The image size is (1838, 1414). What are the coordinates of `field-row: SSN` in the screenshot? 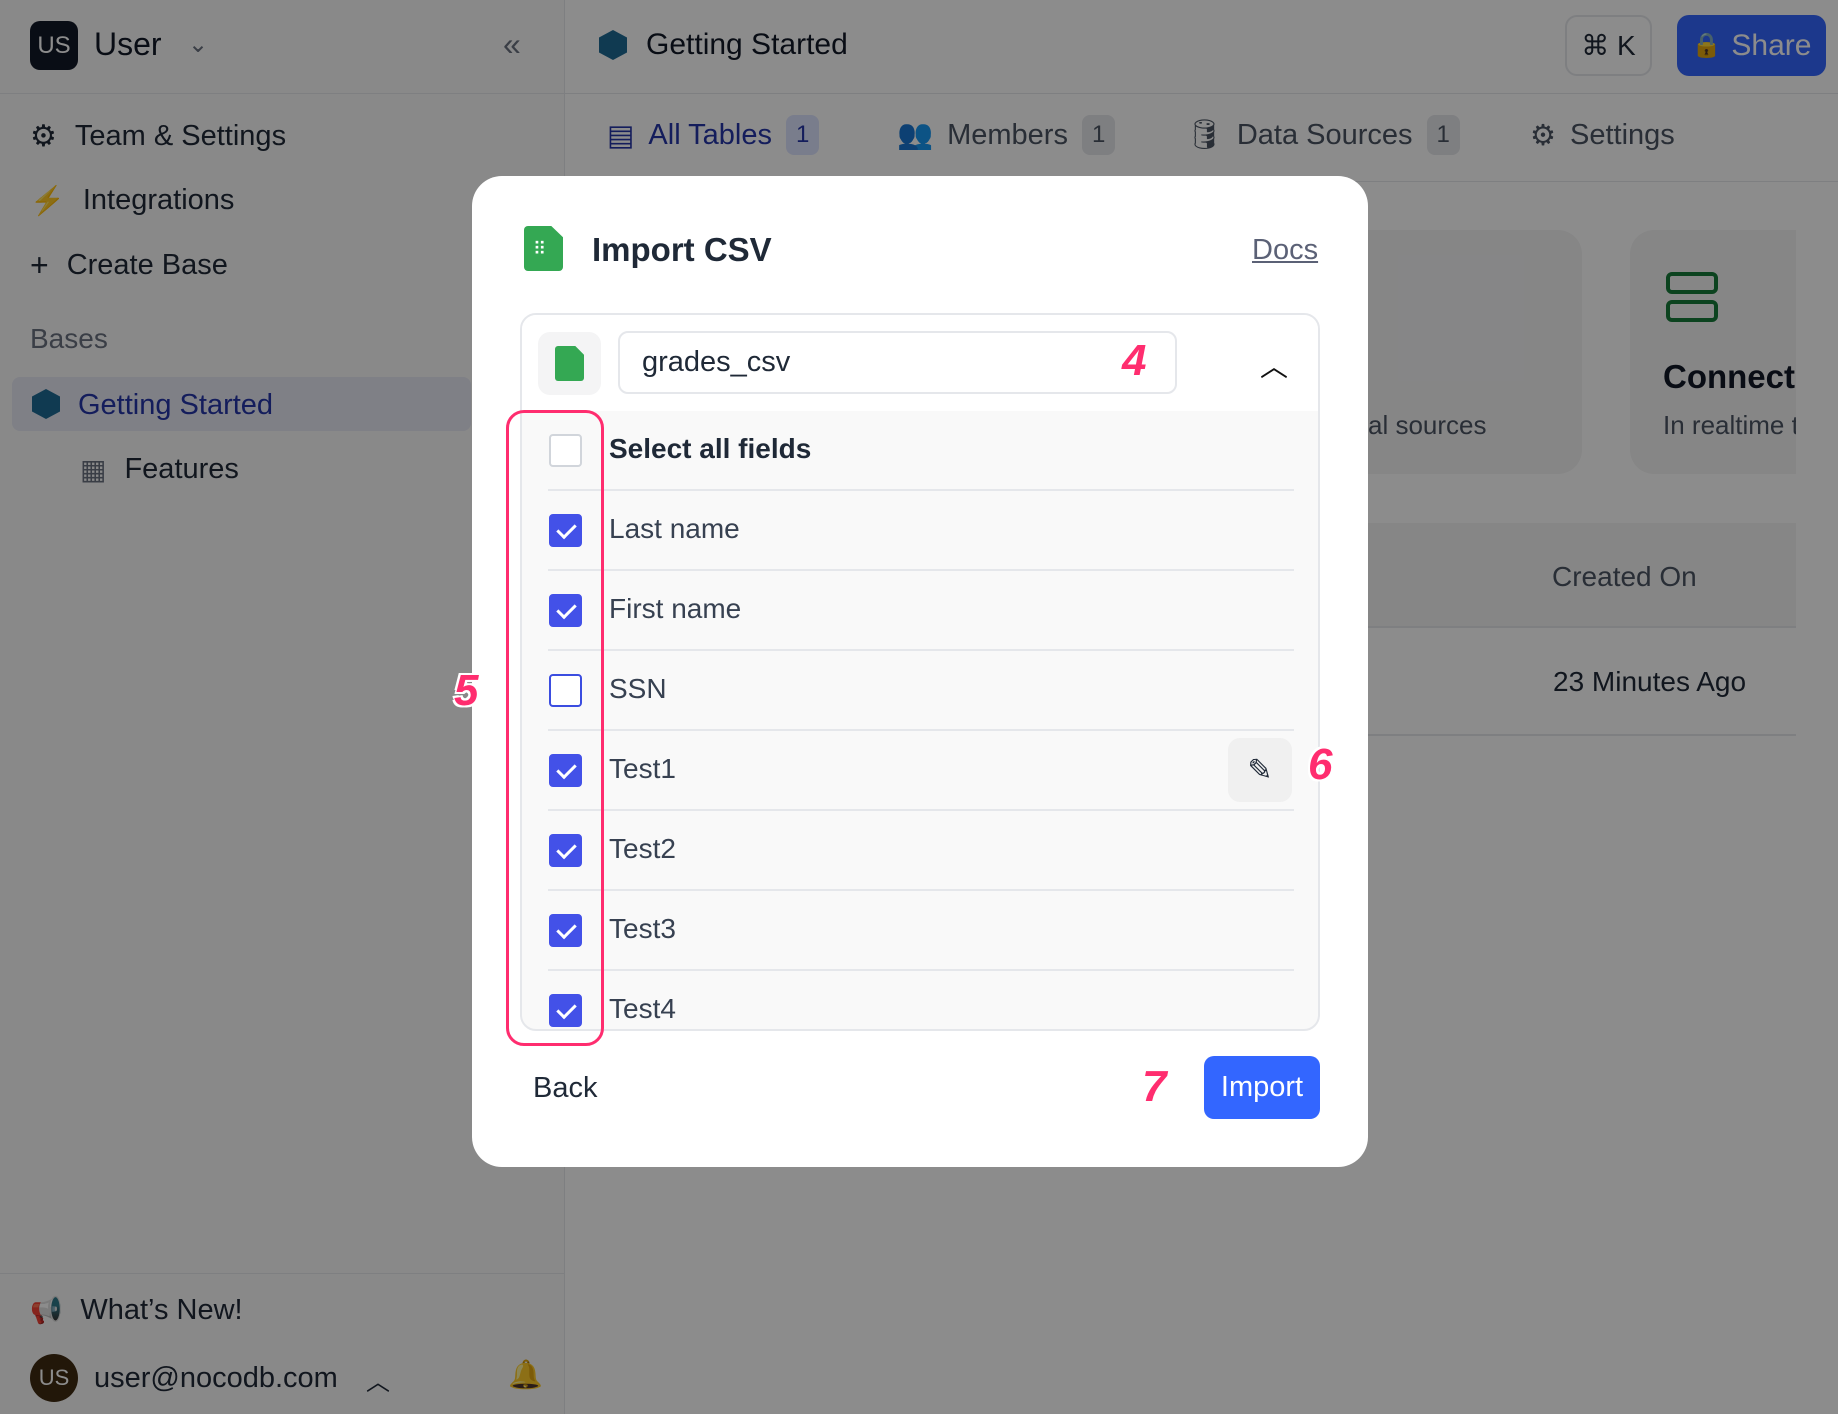 It's located at (920, 691).